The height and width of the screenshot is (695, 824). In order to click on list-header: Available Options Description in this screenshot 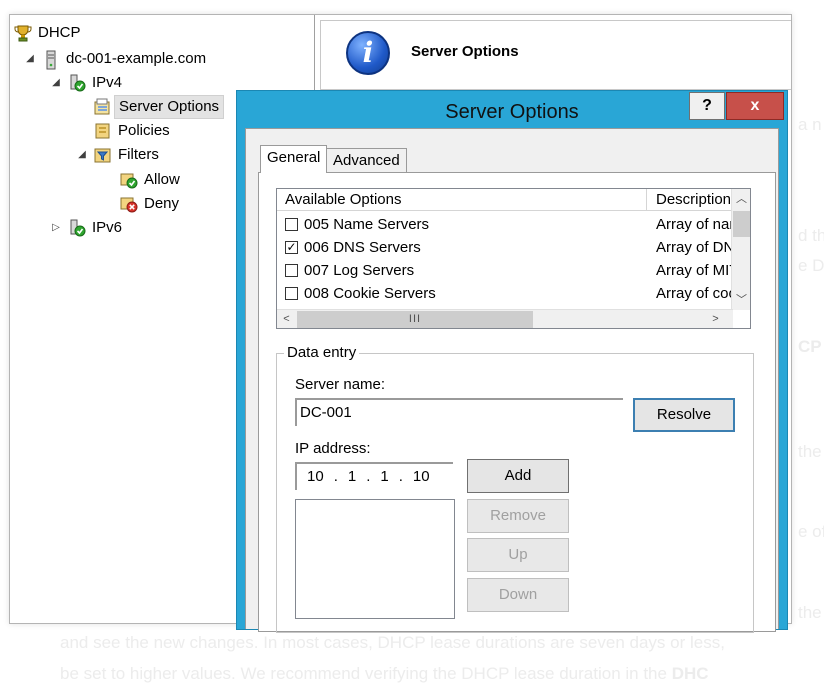, I will do `click(505, 200)`.